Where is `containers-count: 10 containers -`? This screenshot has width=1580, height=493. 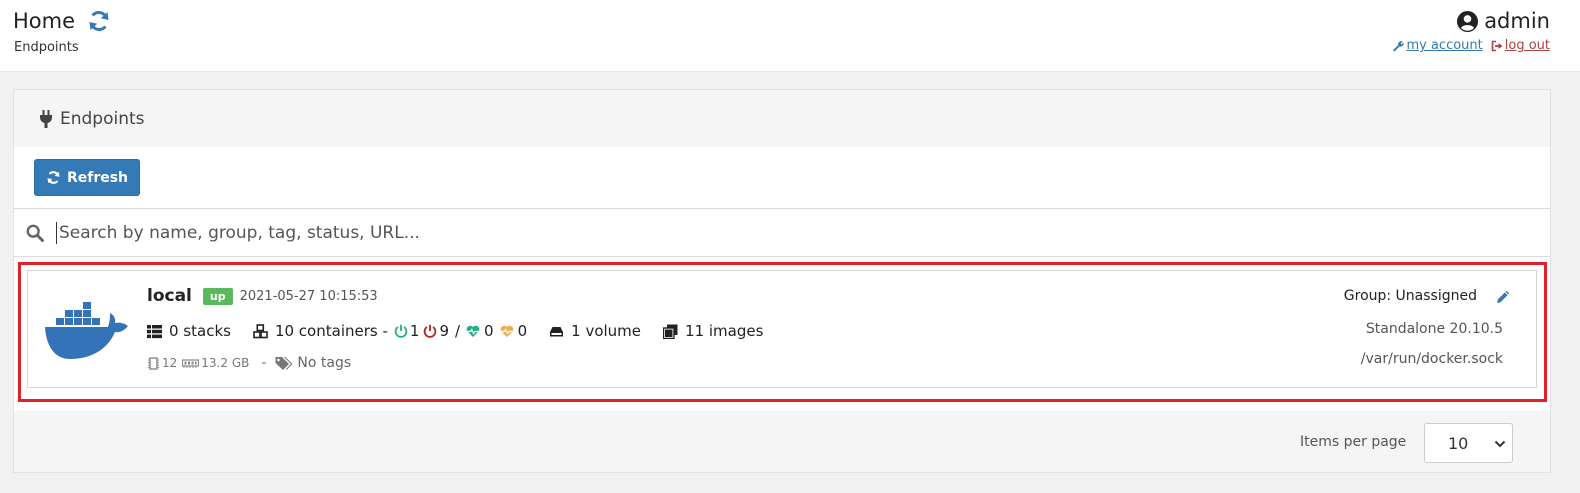 containers-count: 10 containers - is located at coordinates (331, 331).